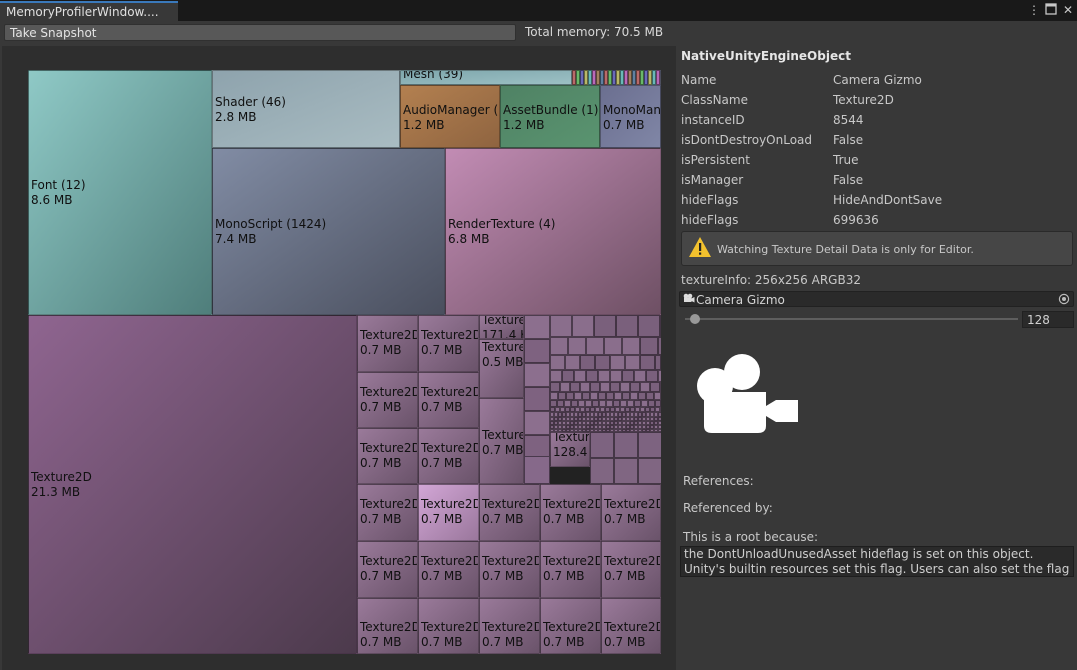 This screenshot has width=1077, height=670. What do you see at coordinates (1064, 300) in the screenshot?
I see `object-picker-icon` at bounding box center [1064, 300].